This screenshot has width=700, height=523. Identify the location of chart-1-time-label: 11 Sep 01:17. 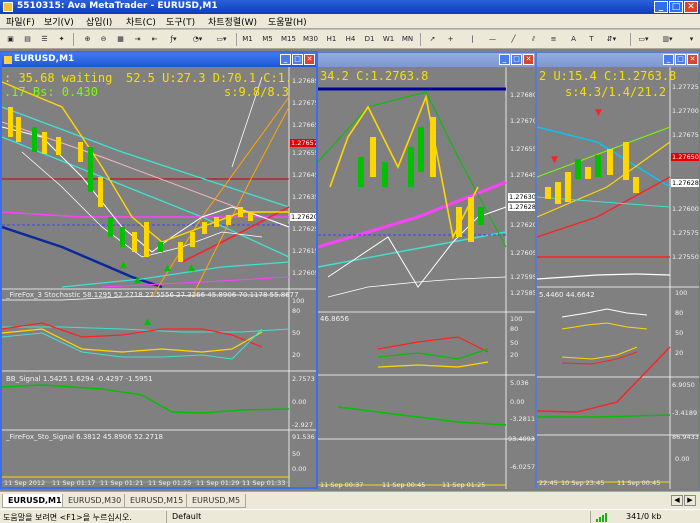
(74, 483).